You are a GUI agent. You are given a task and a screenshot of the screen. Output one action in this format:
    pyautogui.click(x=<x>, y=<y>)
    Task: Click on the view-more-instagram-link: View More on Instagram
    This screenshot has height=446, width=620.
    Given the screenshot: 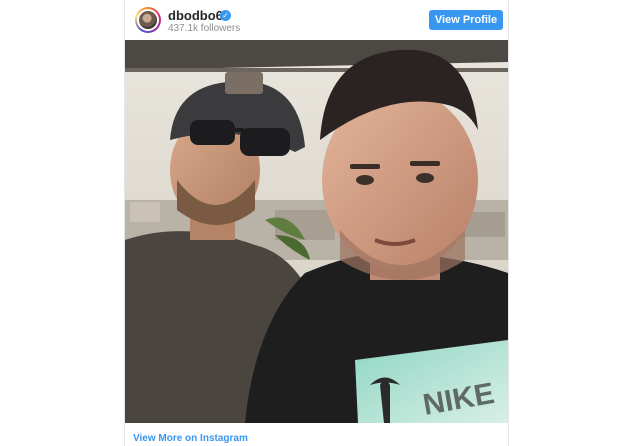 What is the action you would take?
    pyautogui.click(x=190, y=438)
    